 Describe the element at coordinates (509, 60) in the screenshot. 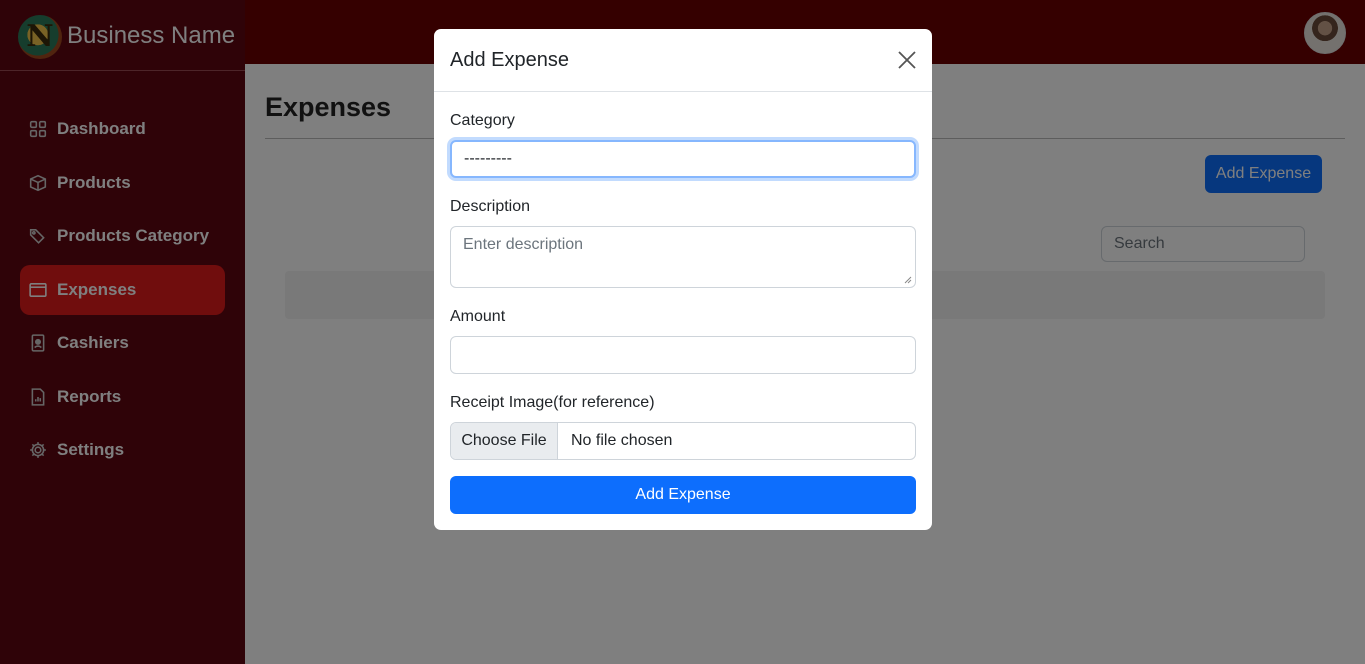

I see `modal-title: Add Expense` at that location.